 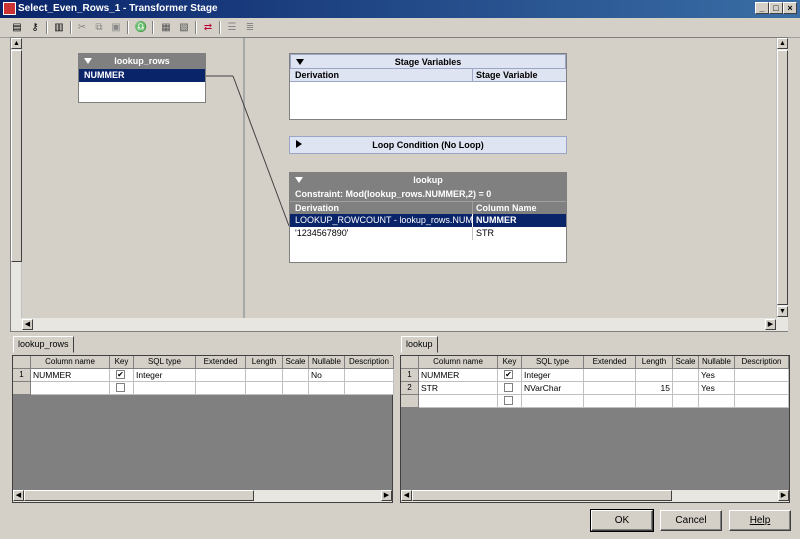 What do you see at coordinates (184, 27) in the screenshot?
I see `save-icon: ▧` at bounding box center [184, 27].